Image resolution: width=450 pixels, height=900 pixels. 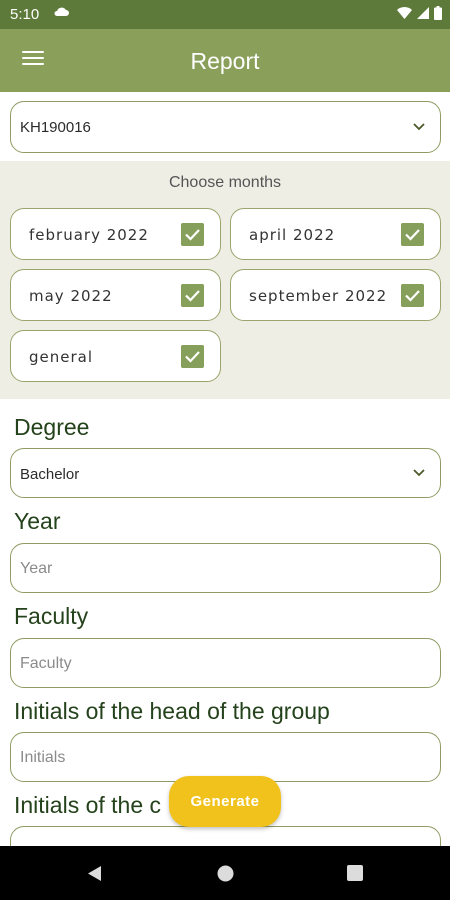 What do you see at coordinates (51, 616) in the screenshot?
I see `faculty-label: Faculty` at bounding box center [51, 616].